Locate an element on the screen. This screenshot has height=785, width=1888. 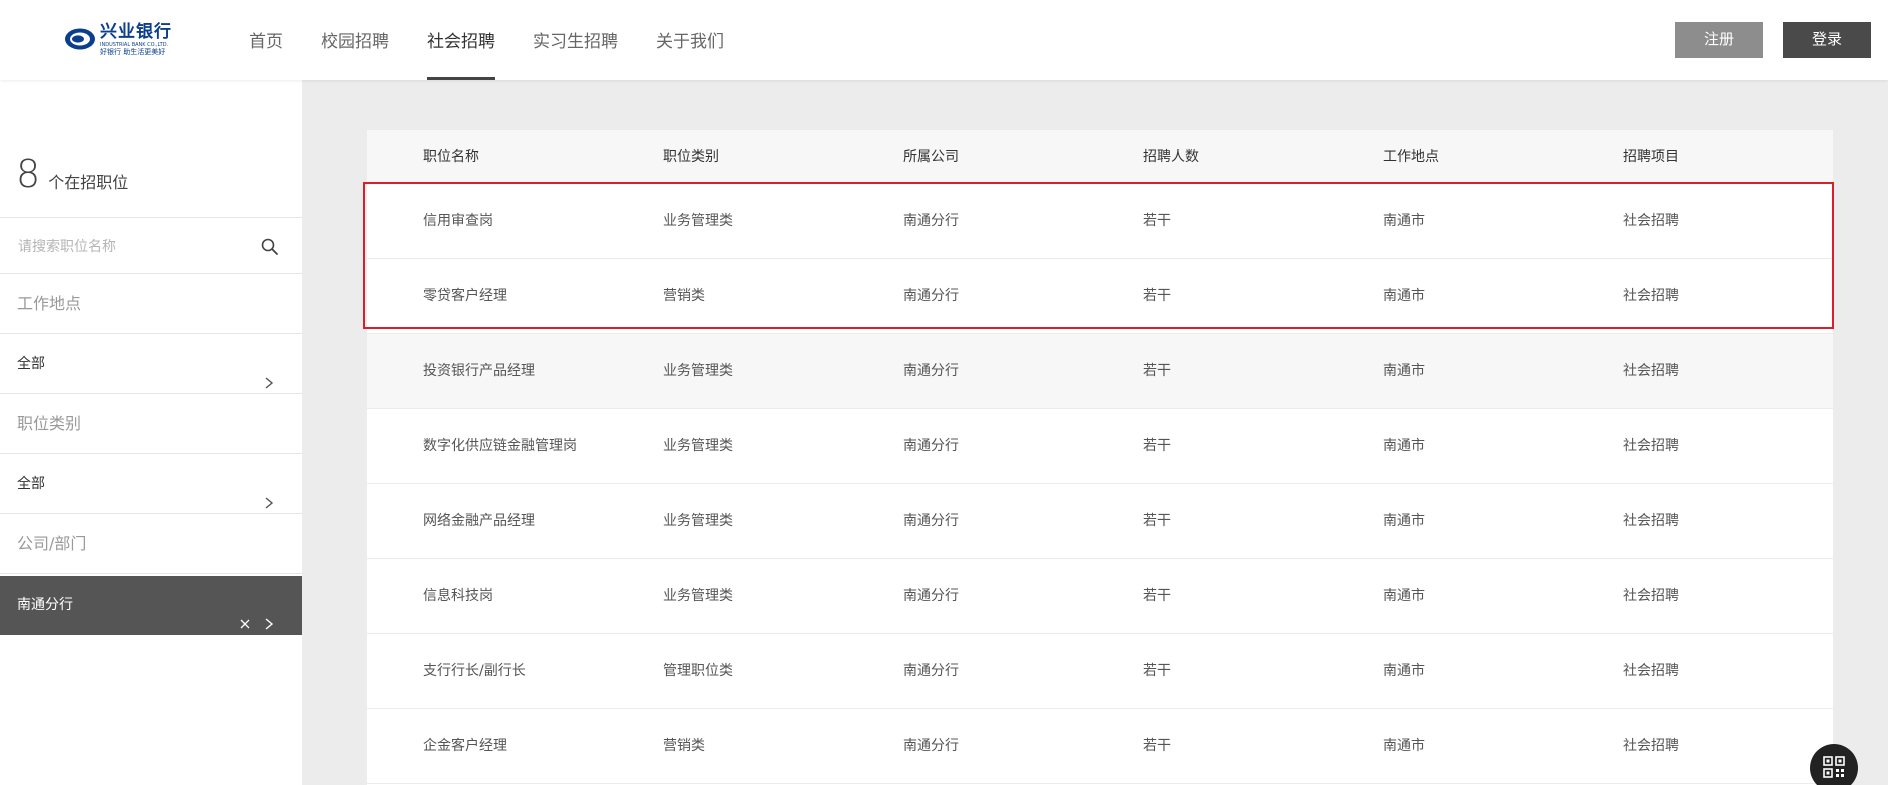
column-header-category: 职位类别 is located at coordinates (691, 157).